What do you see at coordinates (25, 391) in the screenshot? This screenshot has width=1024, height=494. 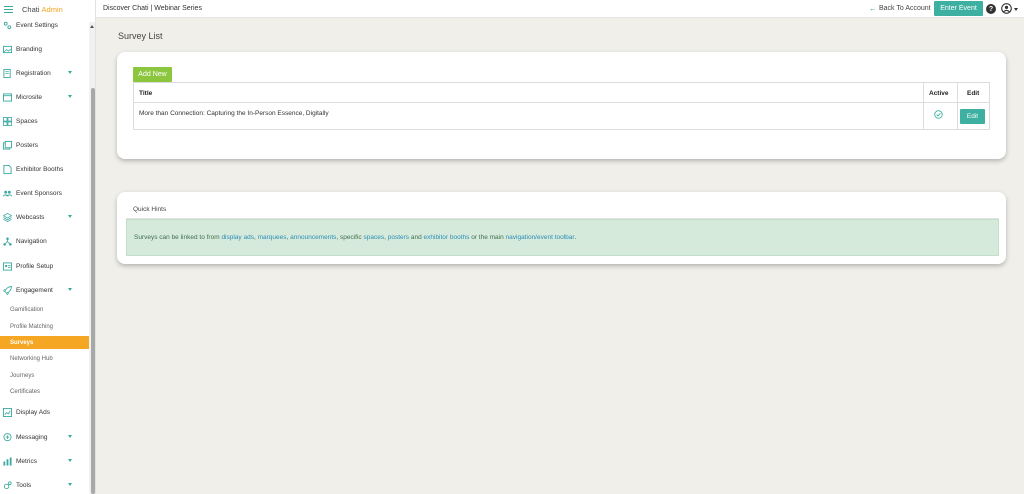 I see `sidebar-subitem-label: Certificates` at bounding box center [25, 391].